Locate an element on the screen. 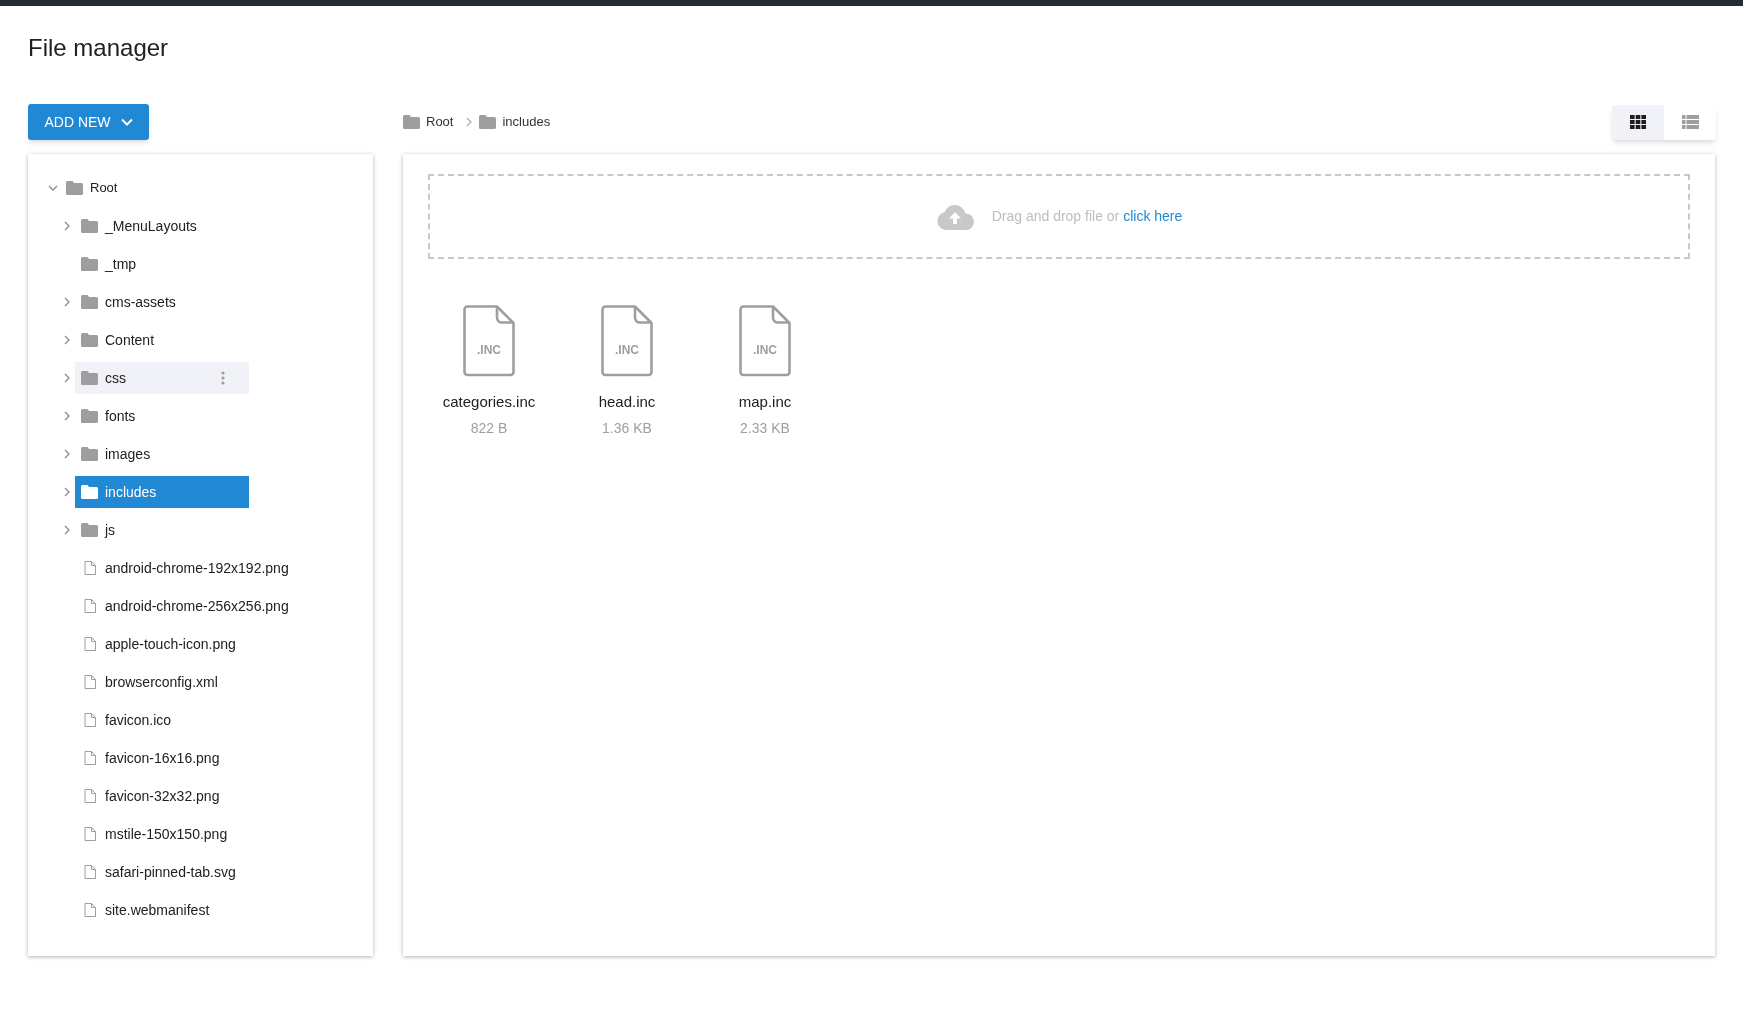 The height and width of the screenshot is (1020, 1743). file-item: favicon-16x16.png is located at coordinates (162, 758).